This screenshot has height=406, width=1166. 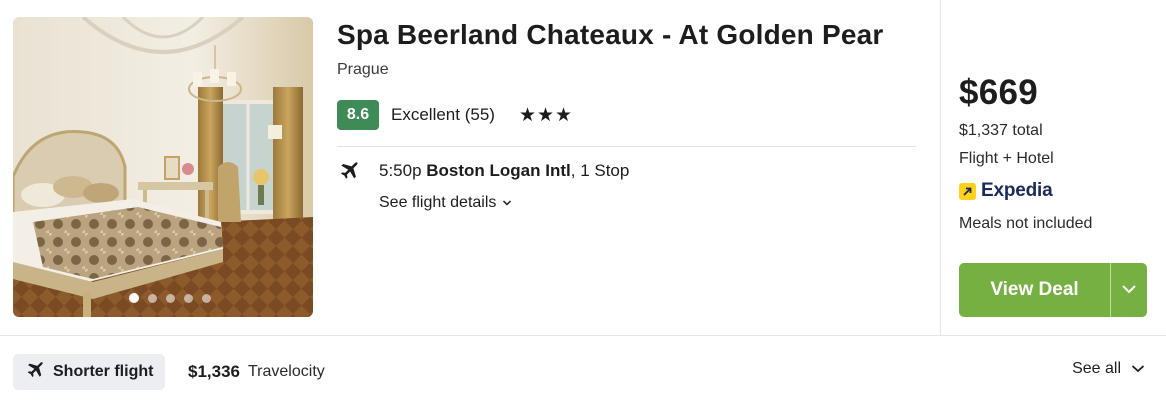 I want to click on chip-label: Shorter flight, so click(x=103, y=371).